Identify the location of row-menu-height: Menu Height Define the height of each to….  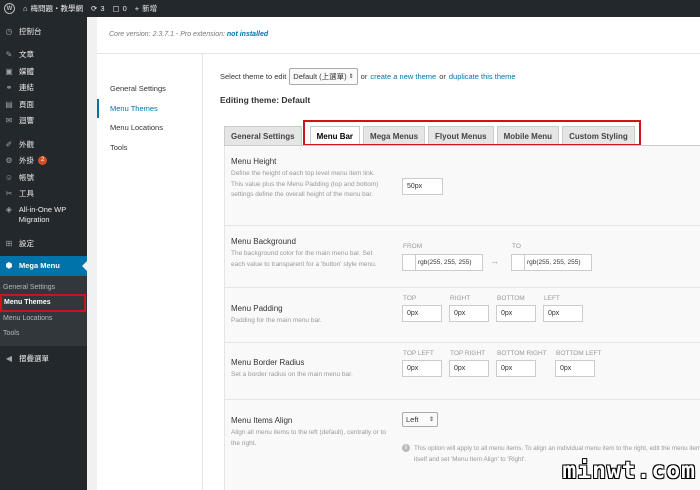
(462, 186).